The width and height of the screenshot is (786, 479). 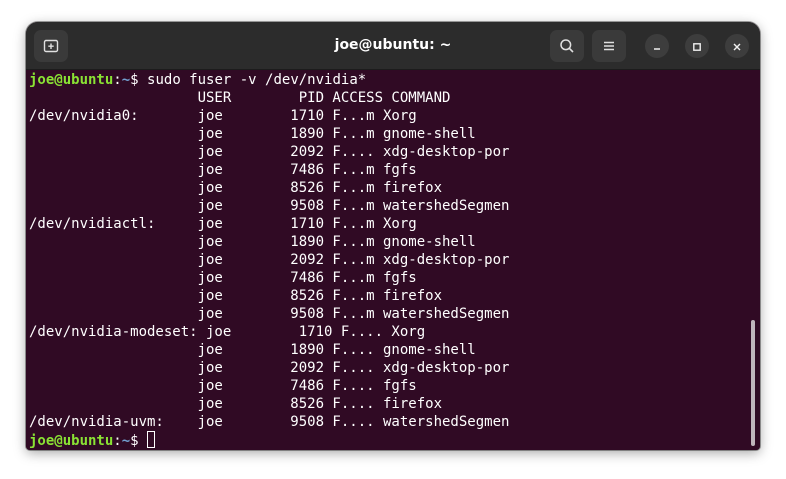 What do you see at coordinates (236, 404) in the screenshot?
I see `output-line: joe 8526 F.... firefox` at bounding box center [236, 404].